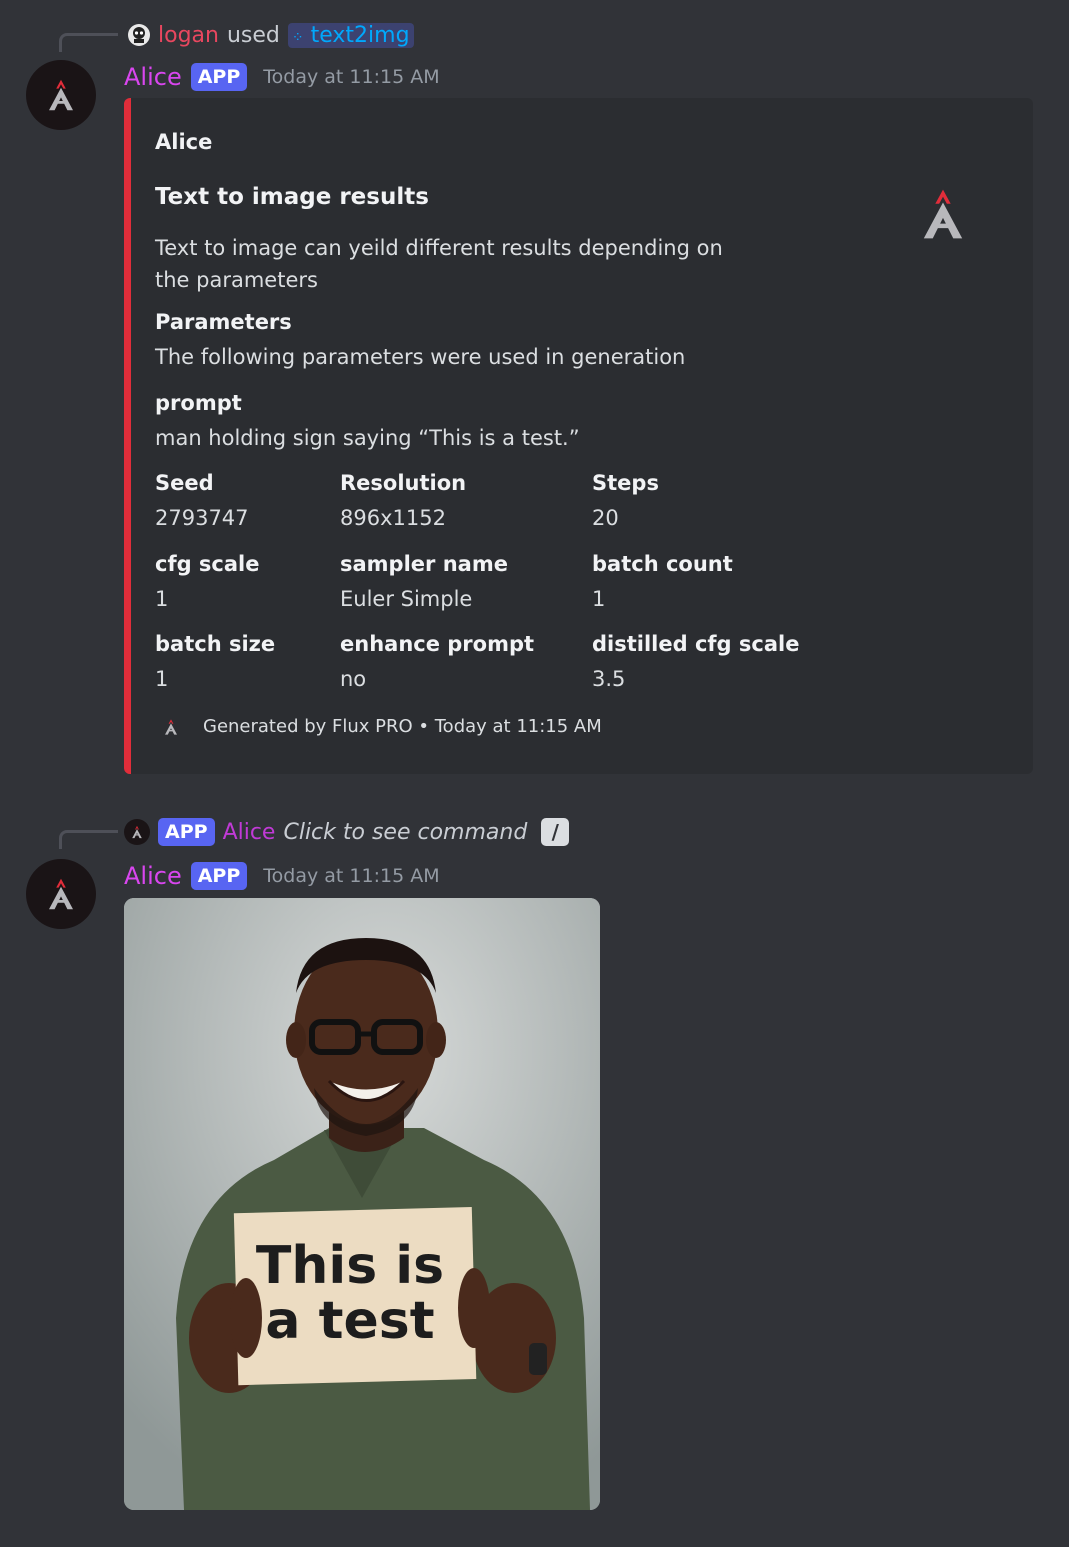  Describe the element at coordinates (393, 518) in the screenshot. I see `field-resolution-value: 896x1152` at that location.